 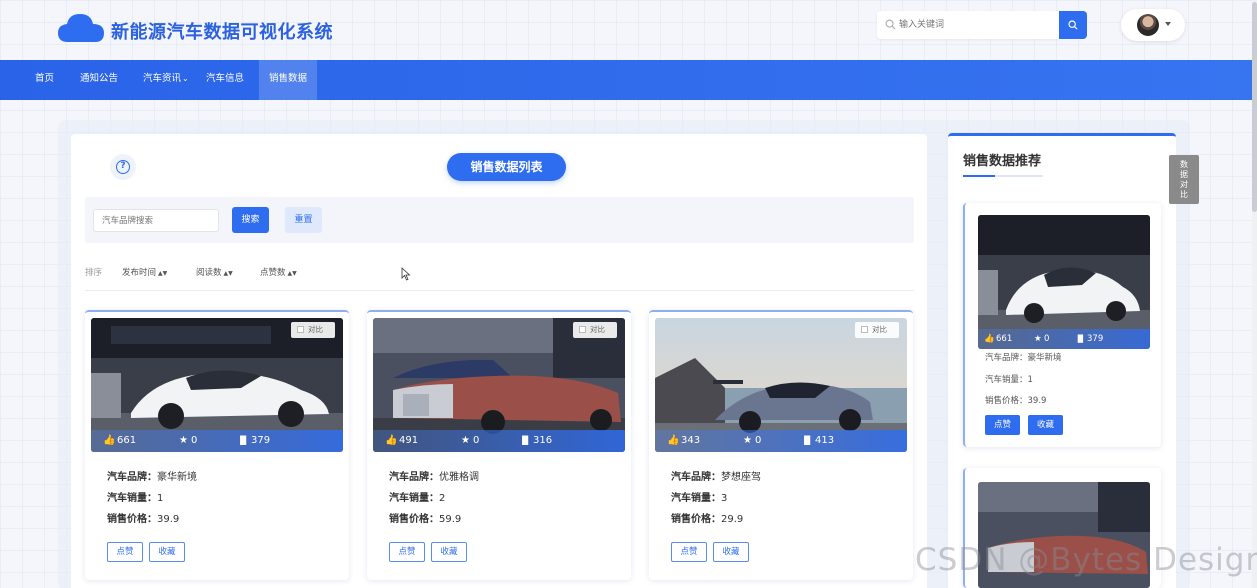 I want to click on nav-item-sales-data: 销售数据, so click(x=288, y=80).